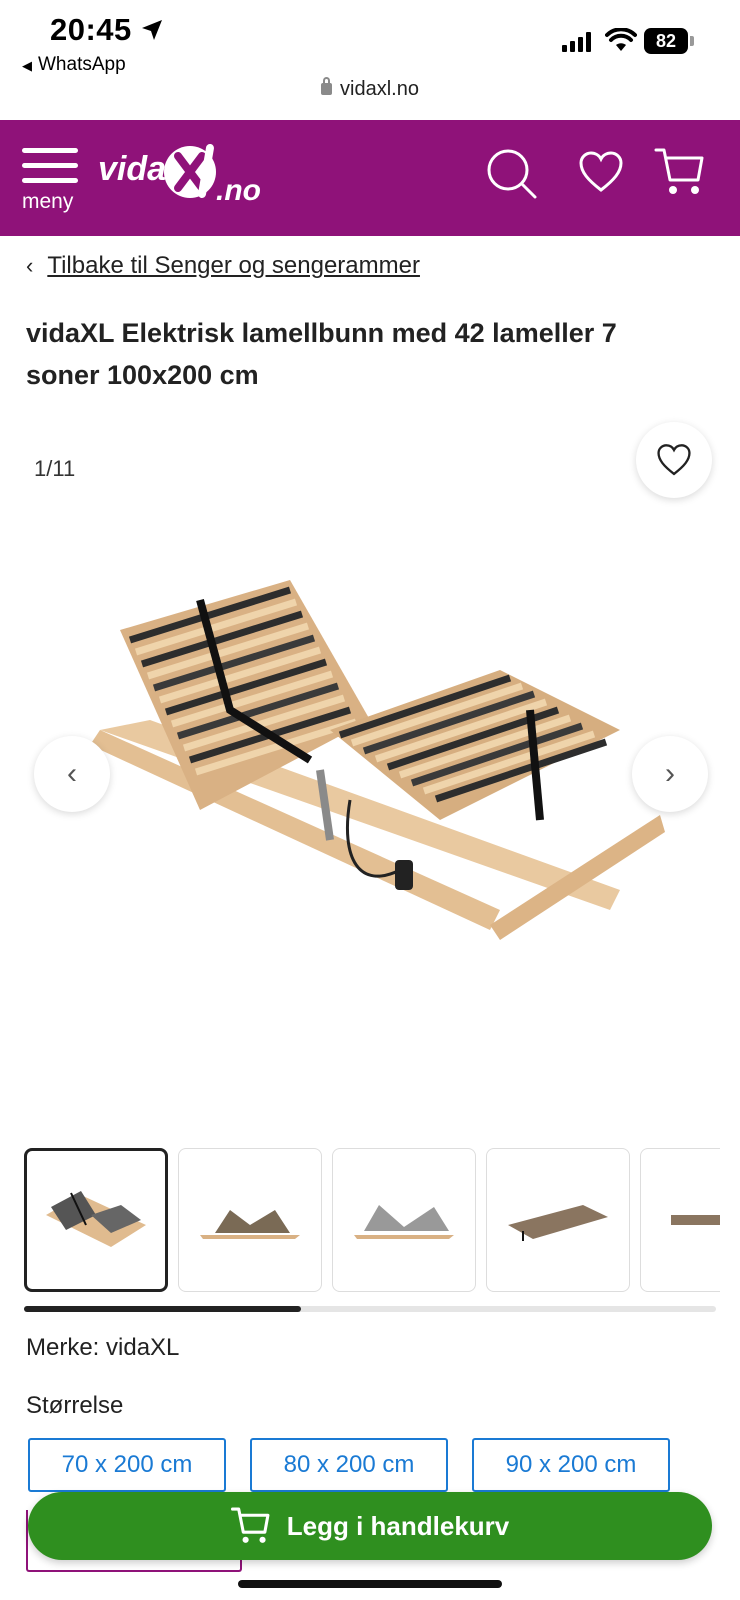 This screenshot has width=740, height=1600. I want to click on menu-button, so click(51, 170).